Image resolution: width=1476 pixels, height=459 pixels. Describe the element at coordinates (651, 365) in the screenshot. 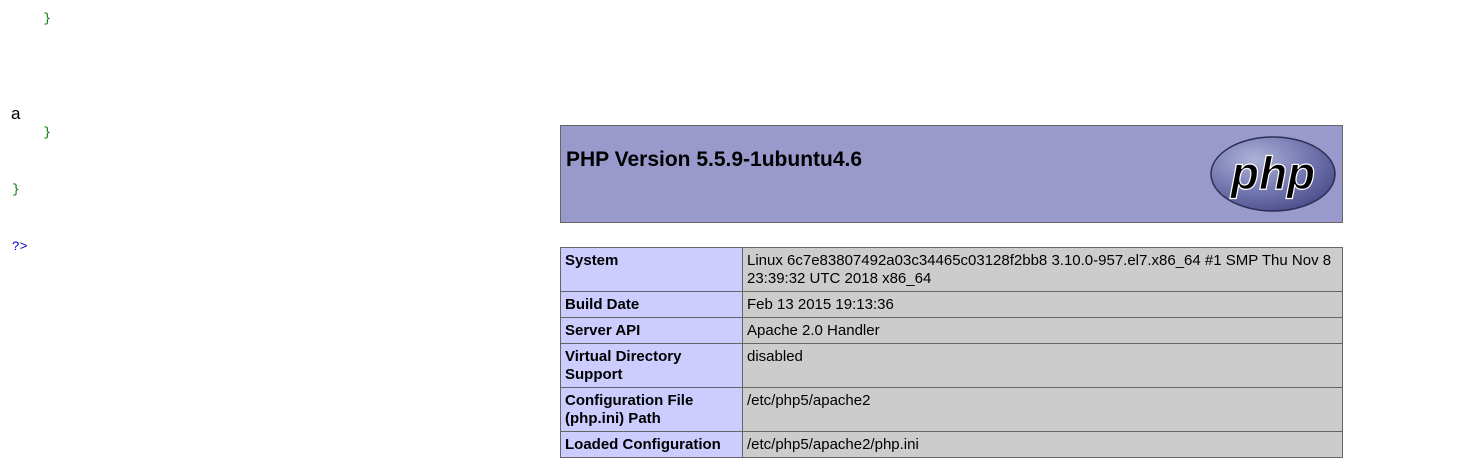

I see `row-key: Virtual Directory Support` at that location.